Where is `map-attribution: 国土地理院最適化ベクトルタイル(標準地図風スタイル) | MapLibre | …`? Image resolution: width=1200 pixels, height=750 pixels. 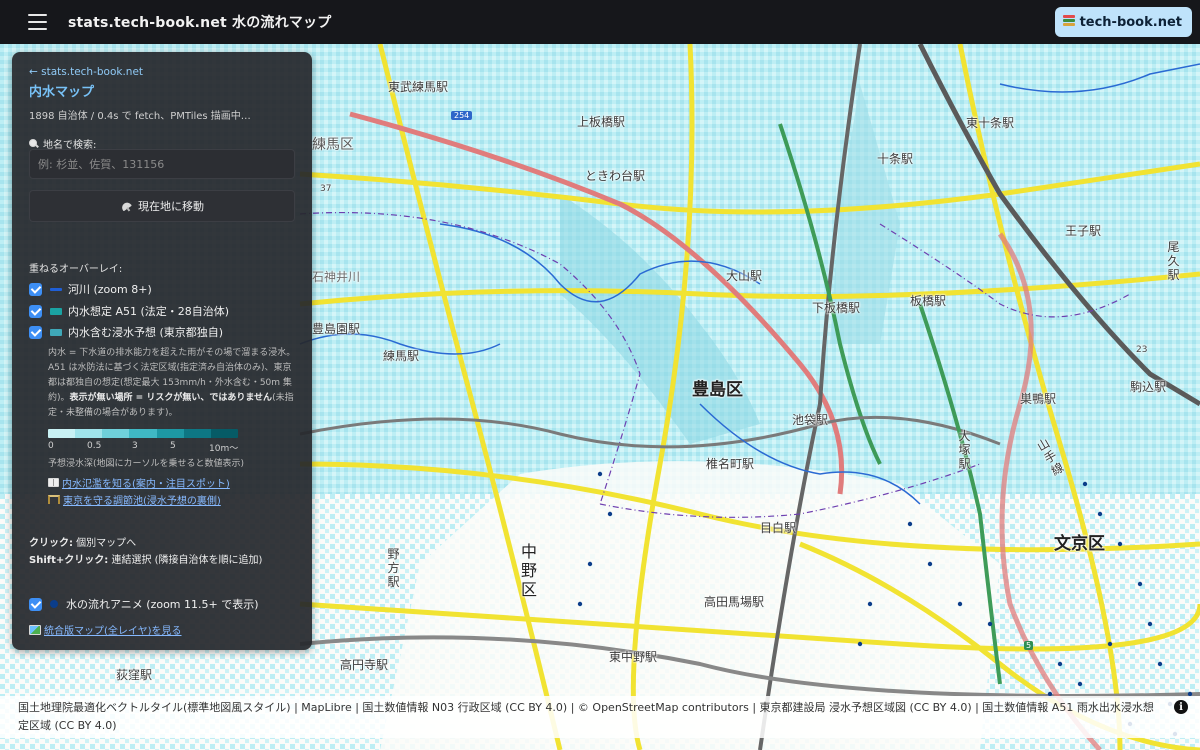
map-attribution: 国土地理院最適化ベクトルタイル(標準地図風スタイル) | MapLibre | … is located at coordinates (600, 717).